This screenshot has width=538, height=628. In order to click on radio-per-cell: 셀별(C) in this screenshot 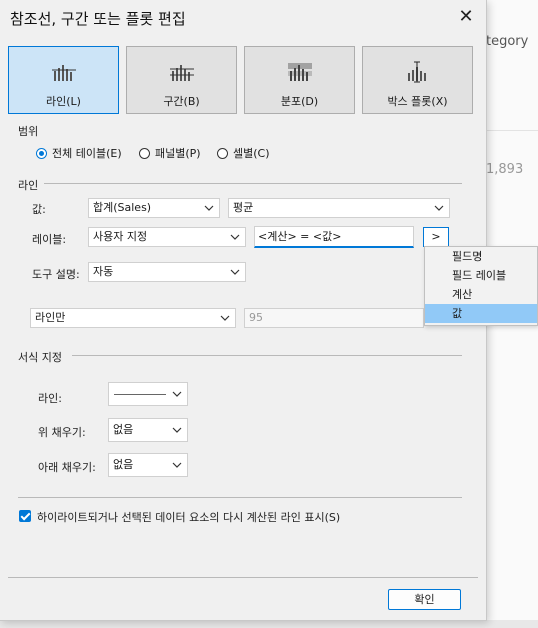, I will do `click(243, 153)`.